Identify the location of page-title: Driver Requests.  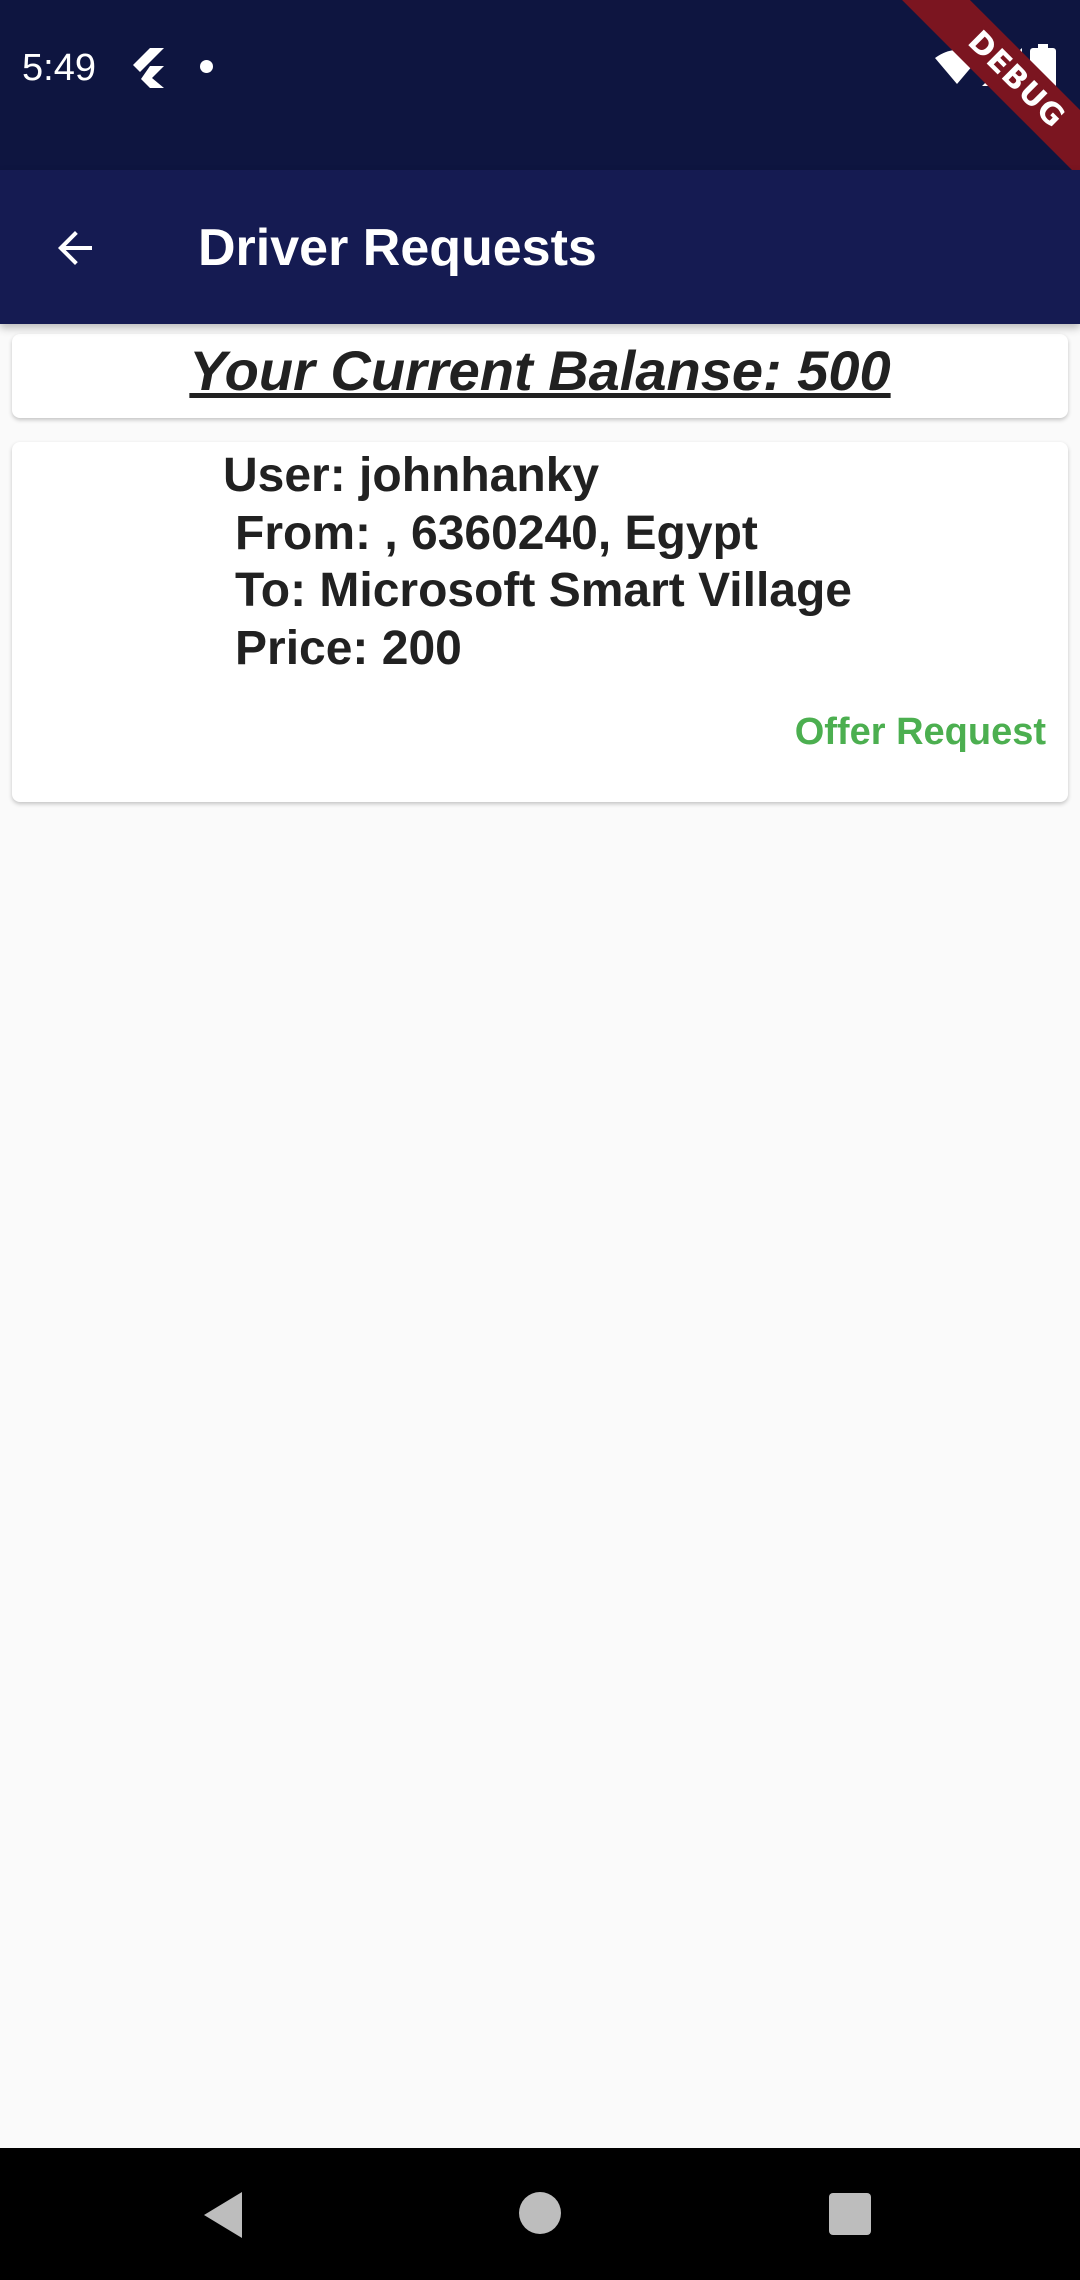
(397, 248).